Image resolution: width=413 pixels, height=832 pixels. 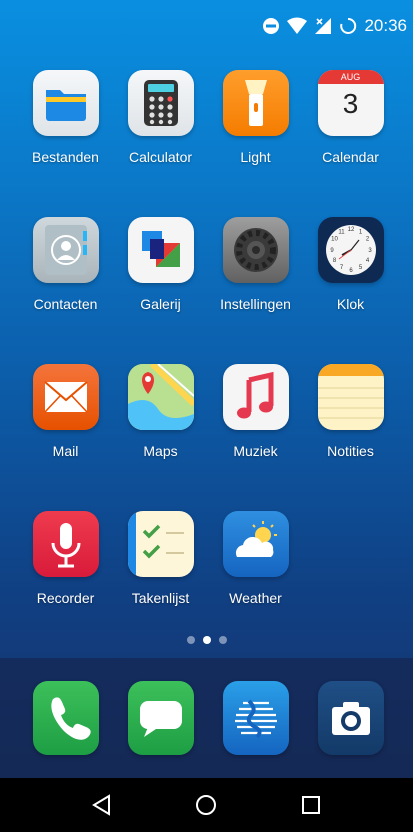 I want to click on app-notities: Notities, so click(x=350, y=437).